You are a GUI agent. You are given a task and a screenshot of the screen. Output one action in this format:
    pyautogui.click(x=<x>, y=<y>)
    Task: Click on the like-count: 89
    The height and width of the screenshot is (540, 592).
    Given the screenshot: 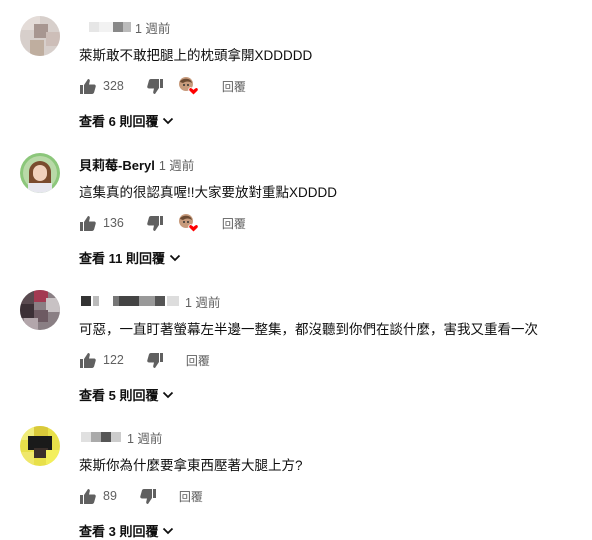 What is the action you would take?
    pyautogui.click(x=110, y=496)
    